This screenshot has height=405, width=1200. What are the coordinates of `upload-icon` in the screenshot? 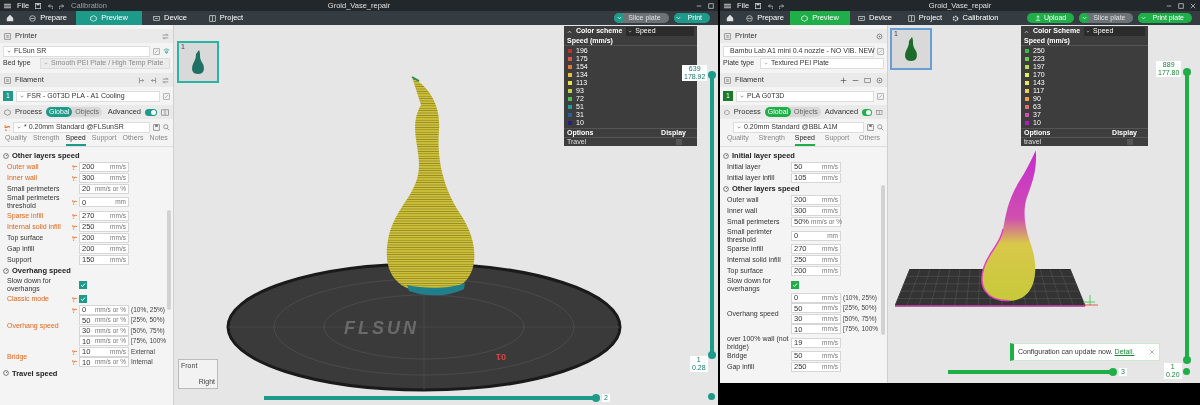 It's located at (1038, 18).